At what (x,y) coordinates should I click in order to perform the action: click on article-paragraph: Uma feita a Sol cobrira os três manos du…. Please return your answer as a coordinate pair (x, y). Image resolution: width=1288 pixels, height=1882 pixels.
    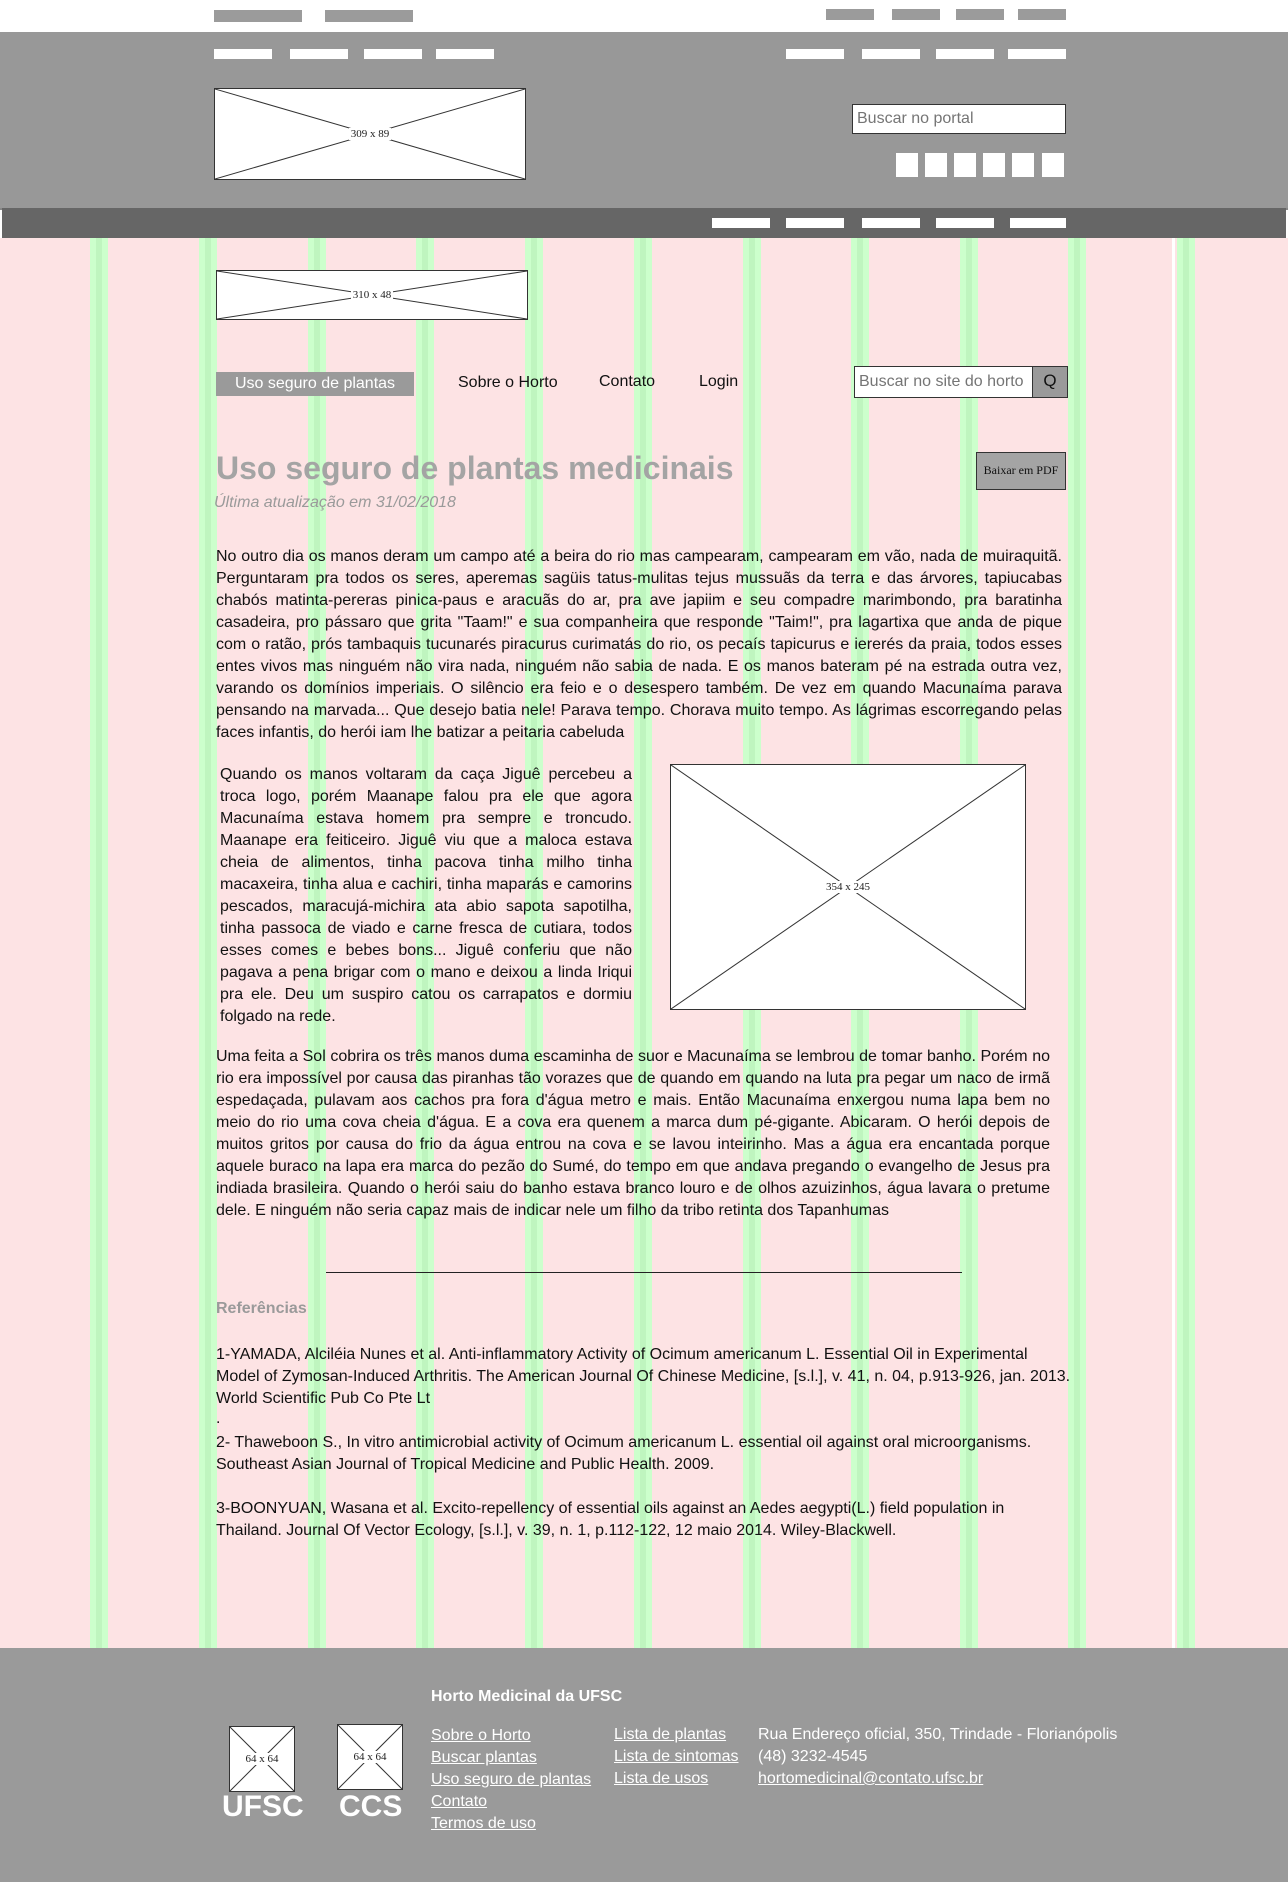
    Looking at the image, I should click on (633, 1133).